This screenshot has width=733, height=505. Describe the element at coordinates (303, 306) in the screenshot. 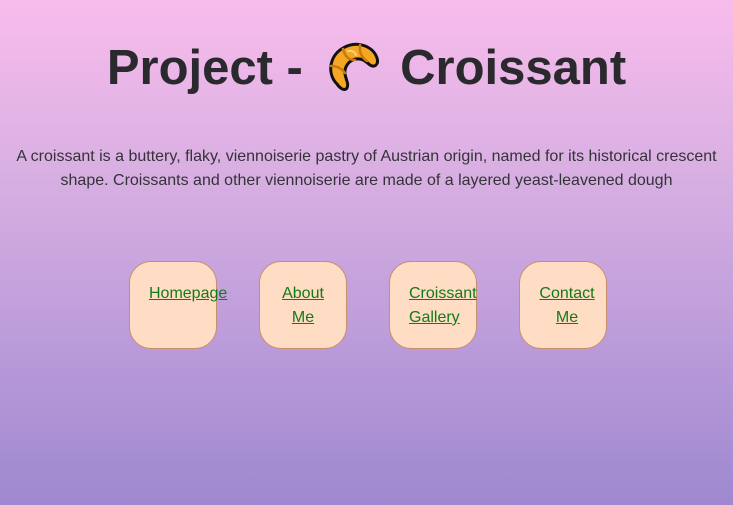

I see `nav-link-about-me: About Me` at that location.